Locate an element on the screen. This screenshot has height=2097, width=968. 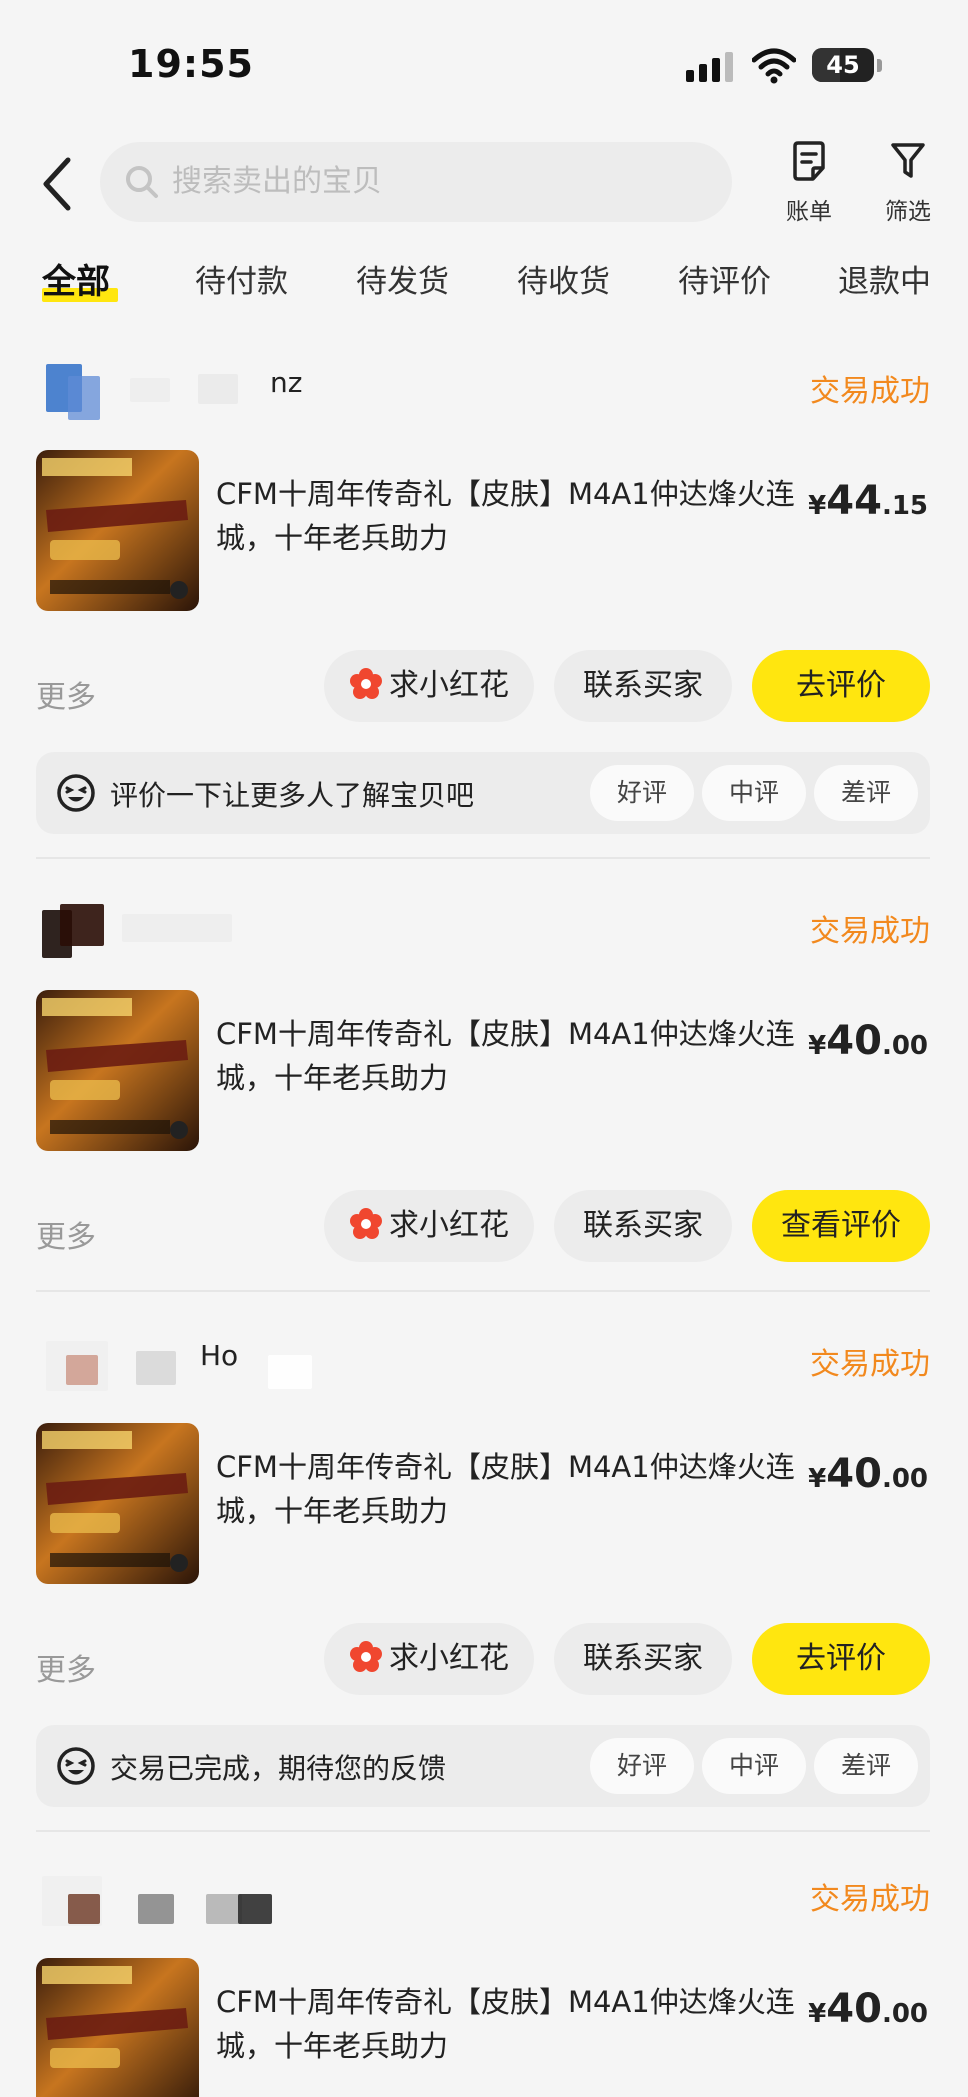
filter-label: 筛选 is located at coordinates (908, 212).